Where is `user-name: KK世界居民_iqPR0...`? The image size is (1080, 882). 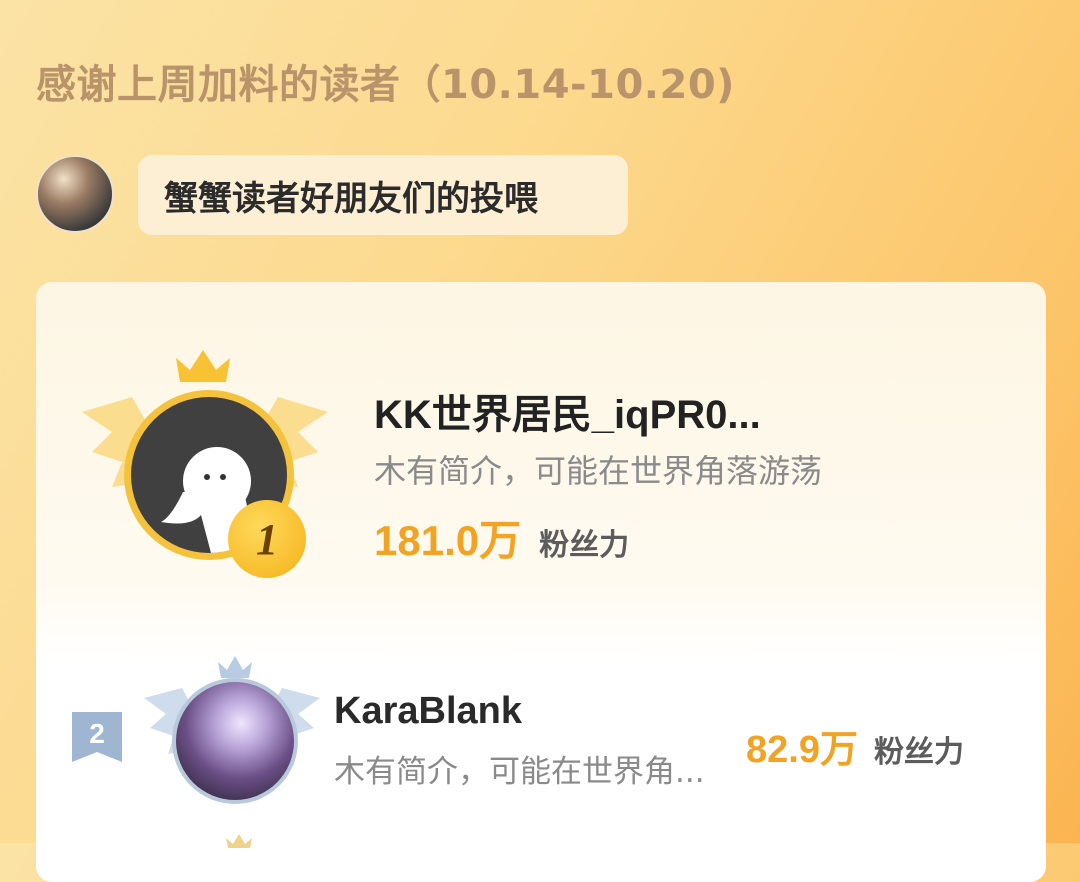
user-name: KK世界居民_iqPR0... is located at coordinates (567, 411).